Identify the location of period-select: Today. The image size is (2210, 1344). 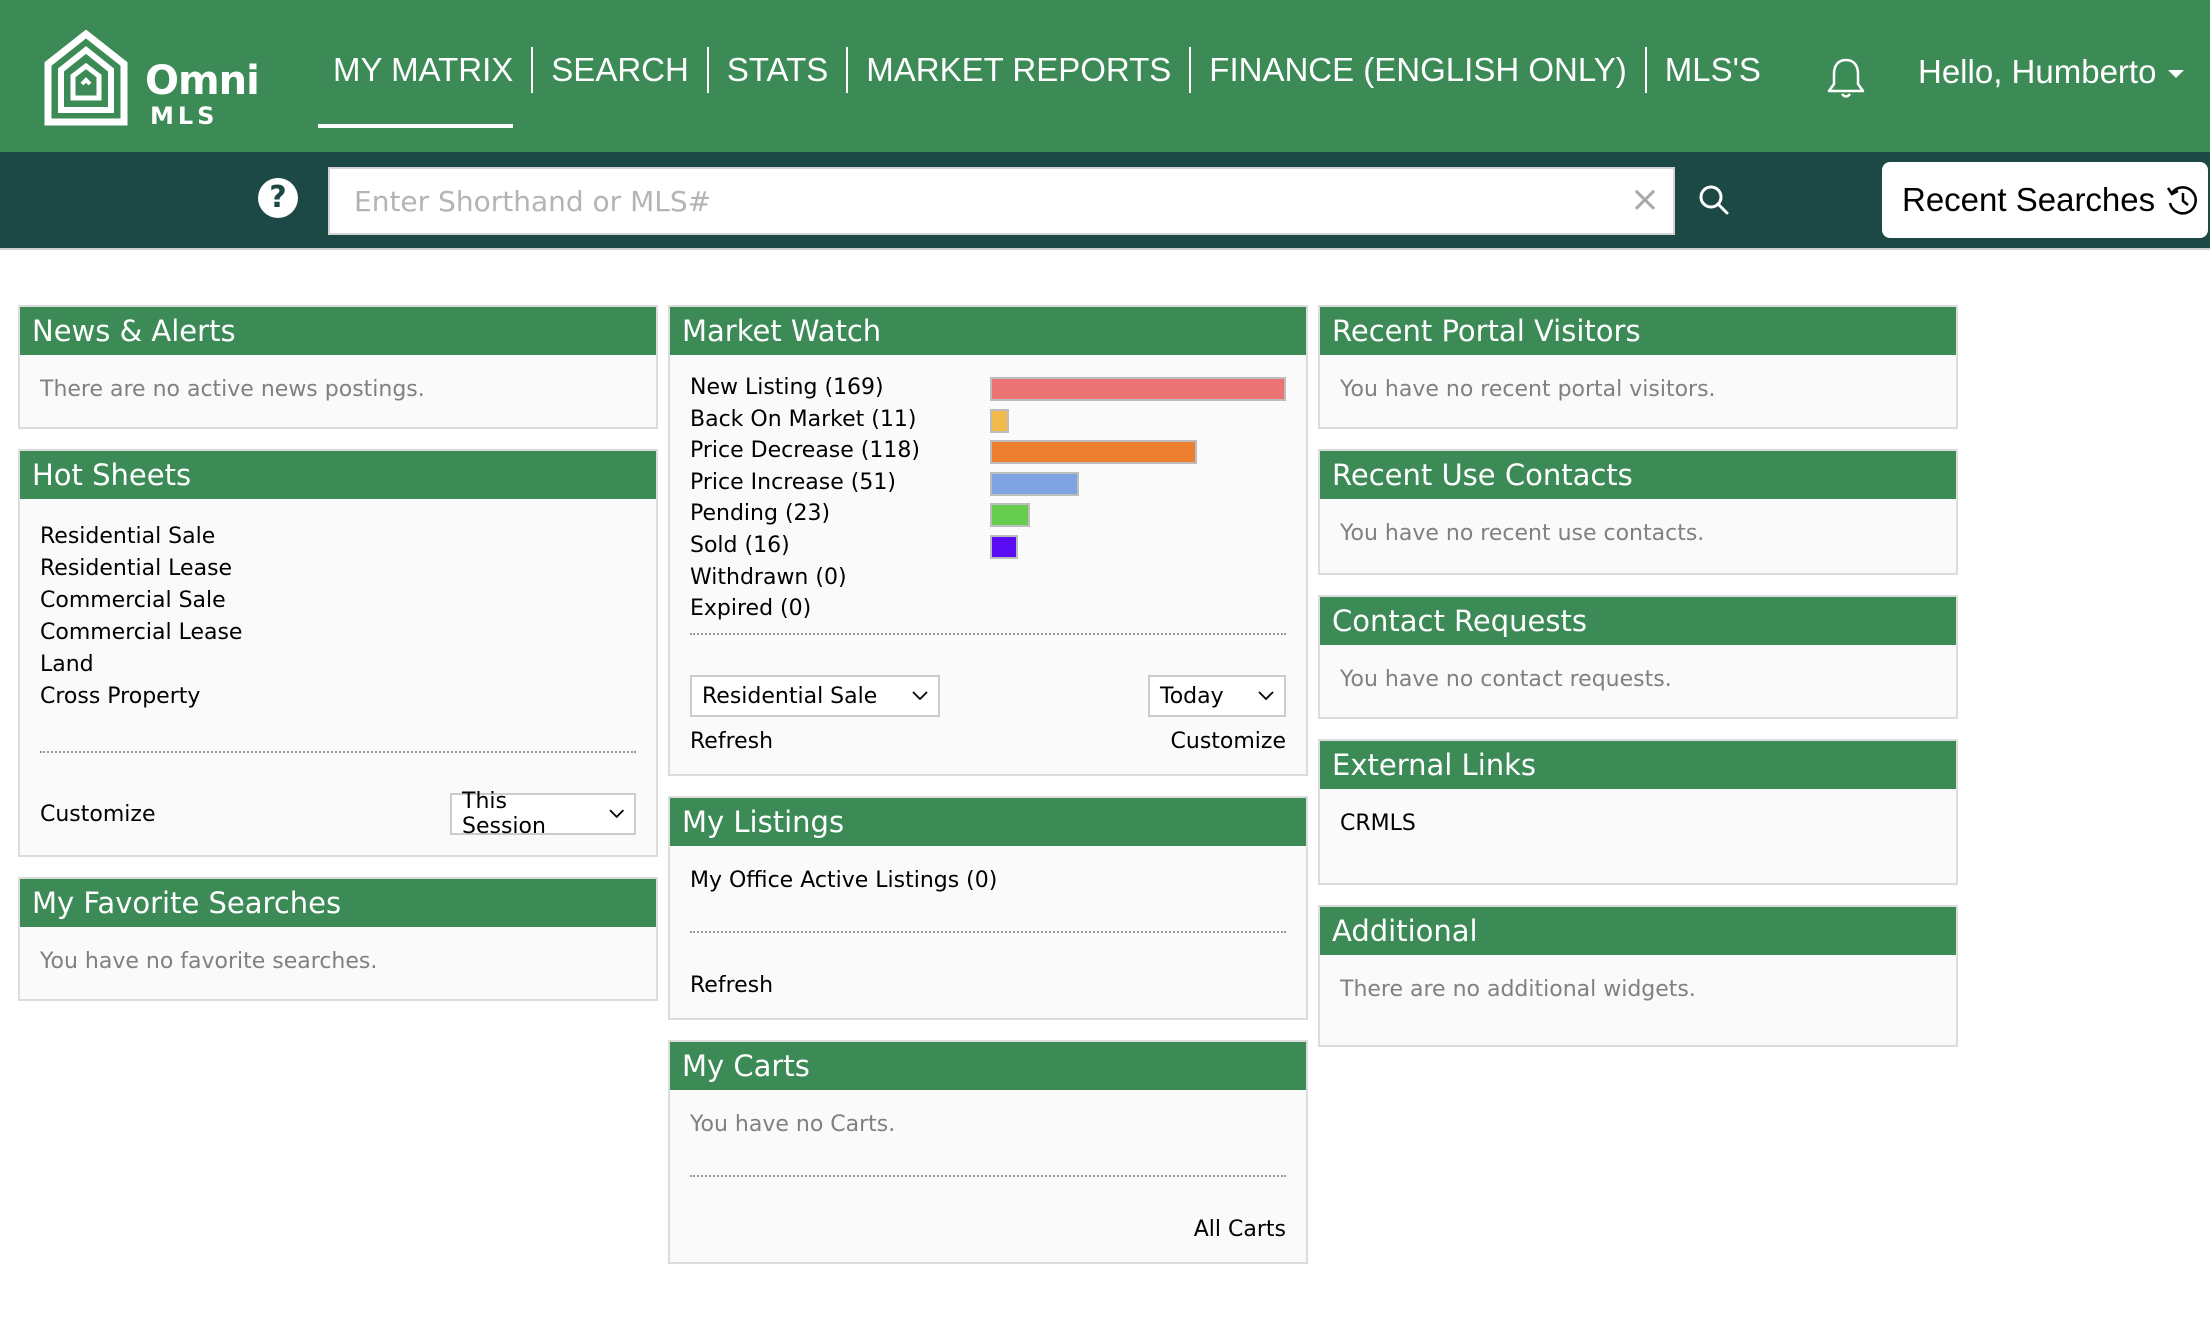
(1217, 696).